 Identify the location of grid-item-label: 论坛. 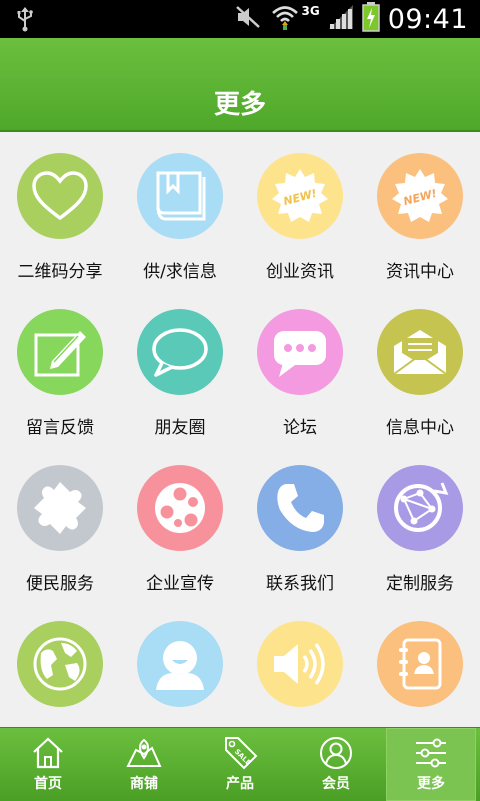
(300, 428).